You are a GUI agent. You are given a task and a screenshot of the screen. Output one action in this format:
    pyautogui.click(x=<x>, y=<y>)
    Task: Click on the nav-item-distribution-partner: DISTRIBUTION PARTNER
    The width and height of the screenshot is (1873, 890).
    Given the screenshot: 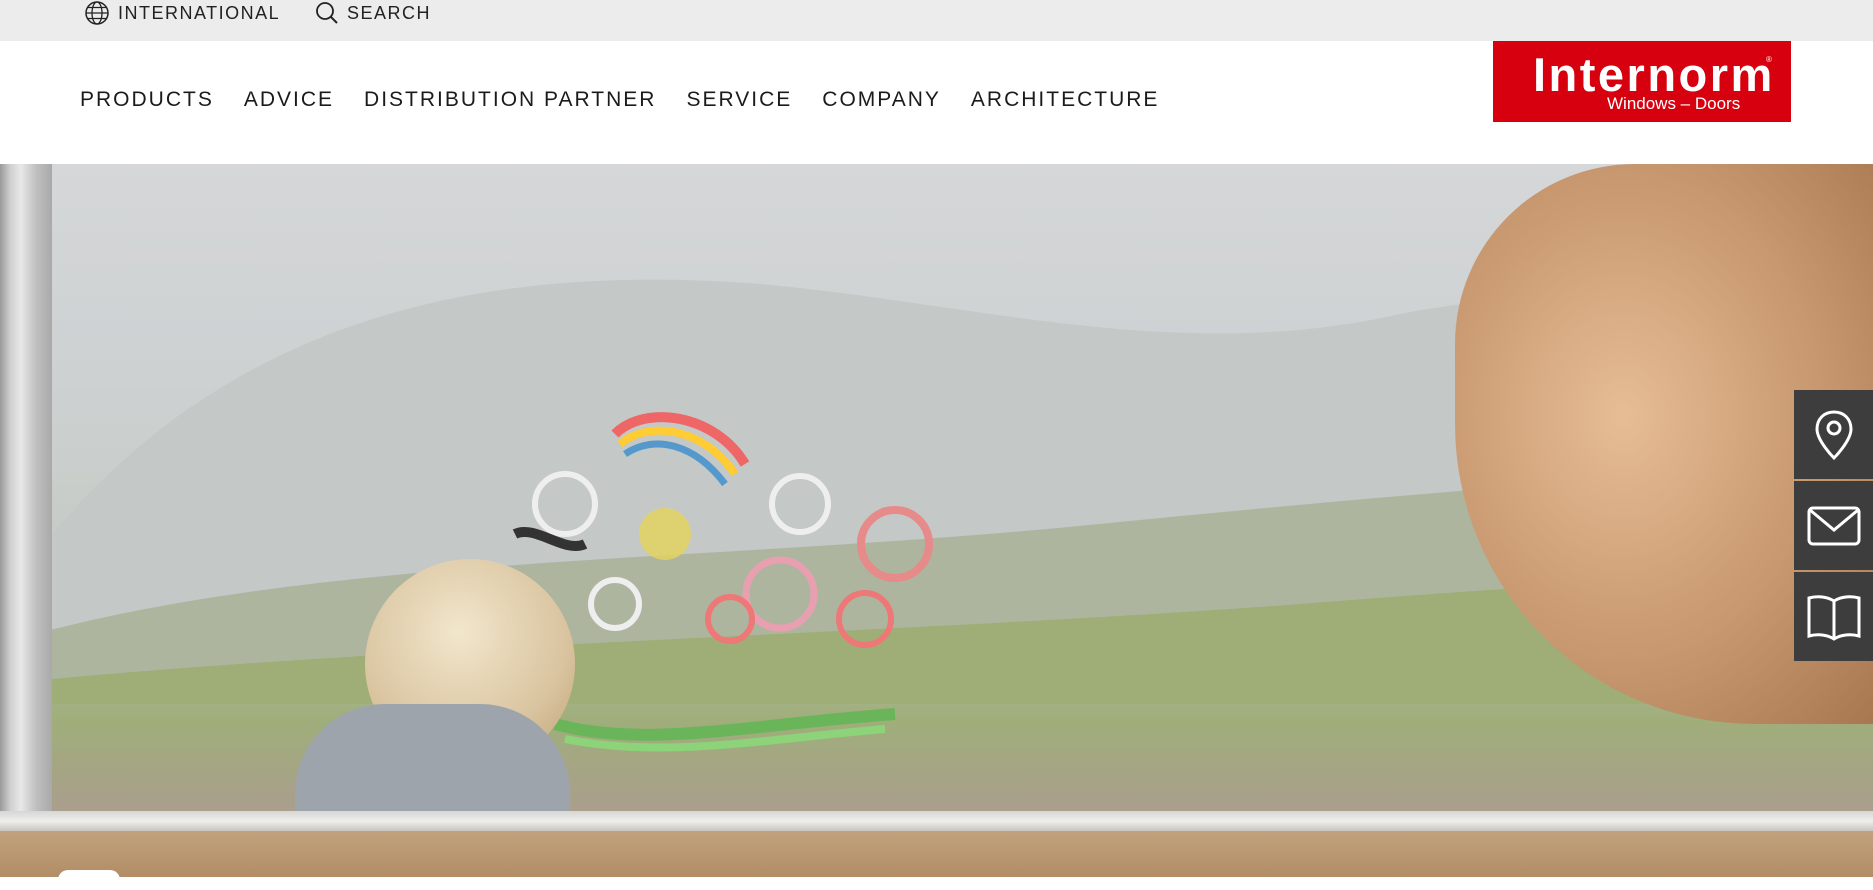 What is the action you would take?
    pyautogui.click(x=510, y=100)
    